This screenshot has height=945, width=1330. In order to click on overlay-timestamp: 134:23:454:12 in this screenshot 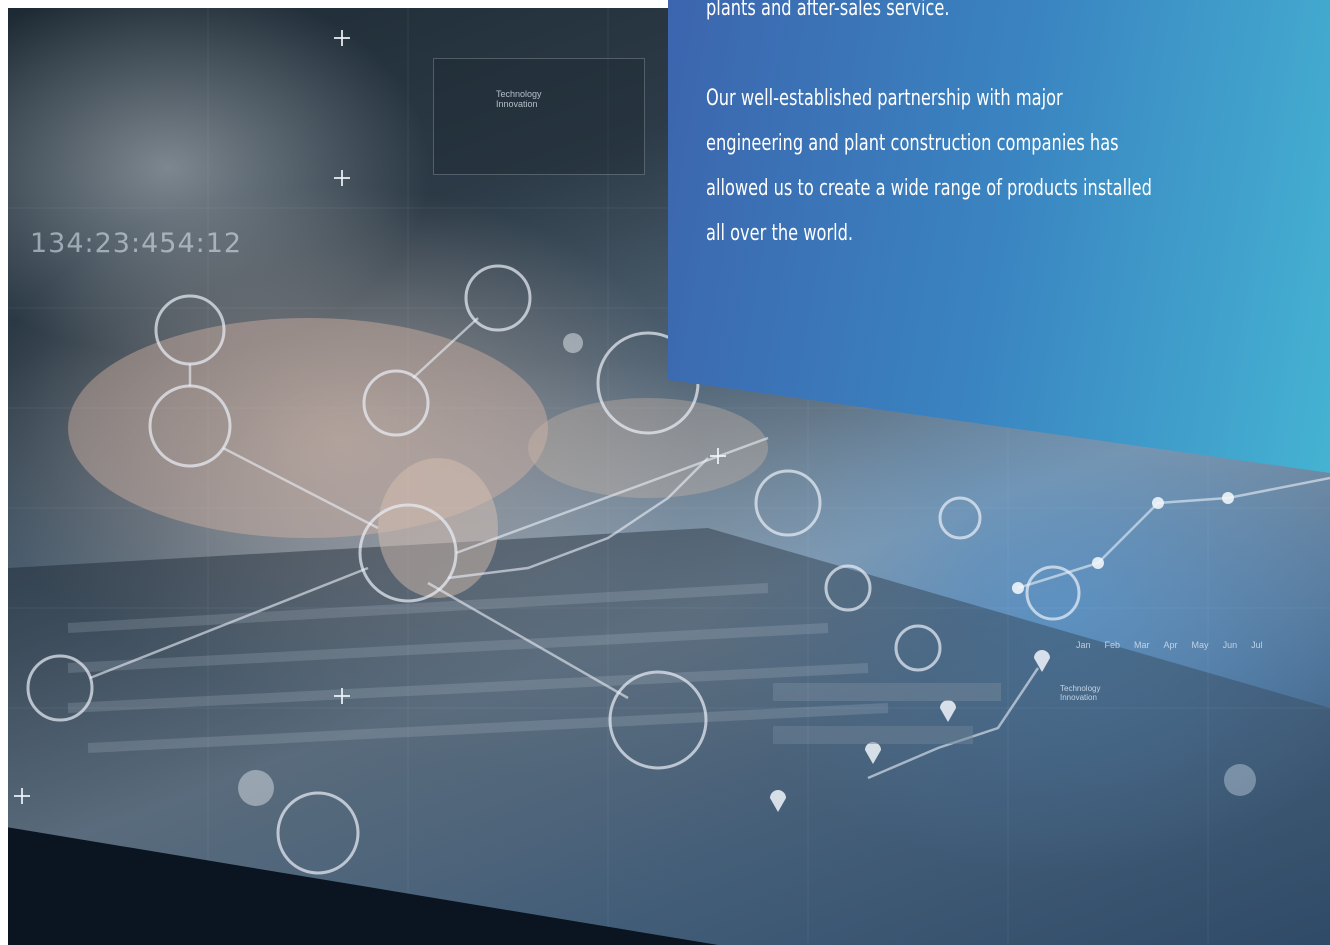, I will do `click(136, 243)`.